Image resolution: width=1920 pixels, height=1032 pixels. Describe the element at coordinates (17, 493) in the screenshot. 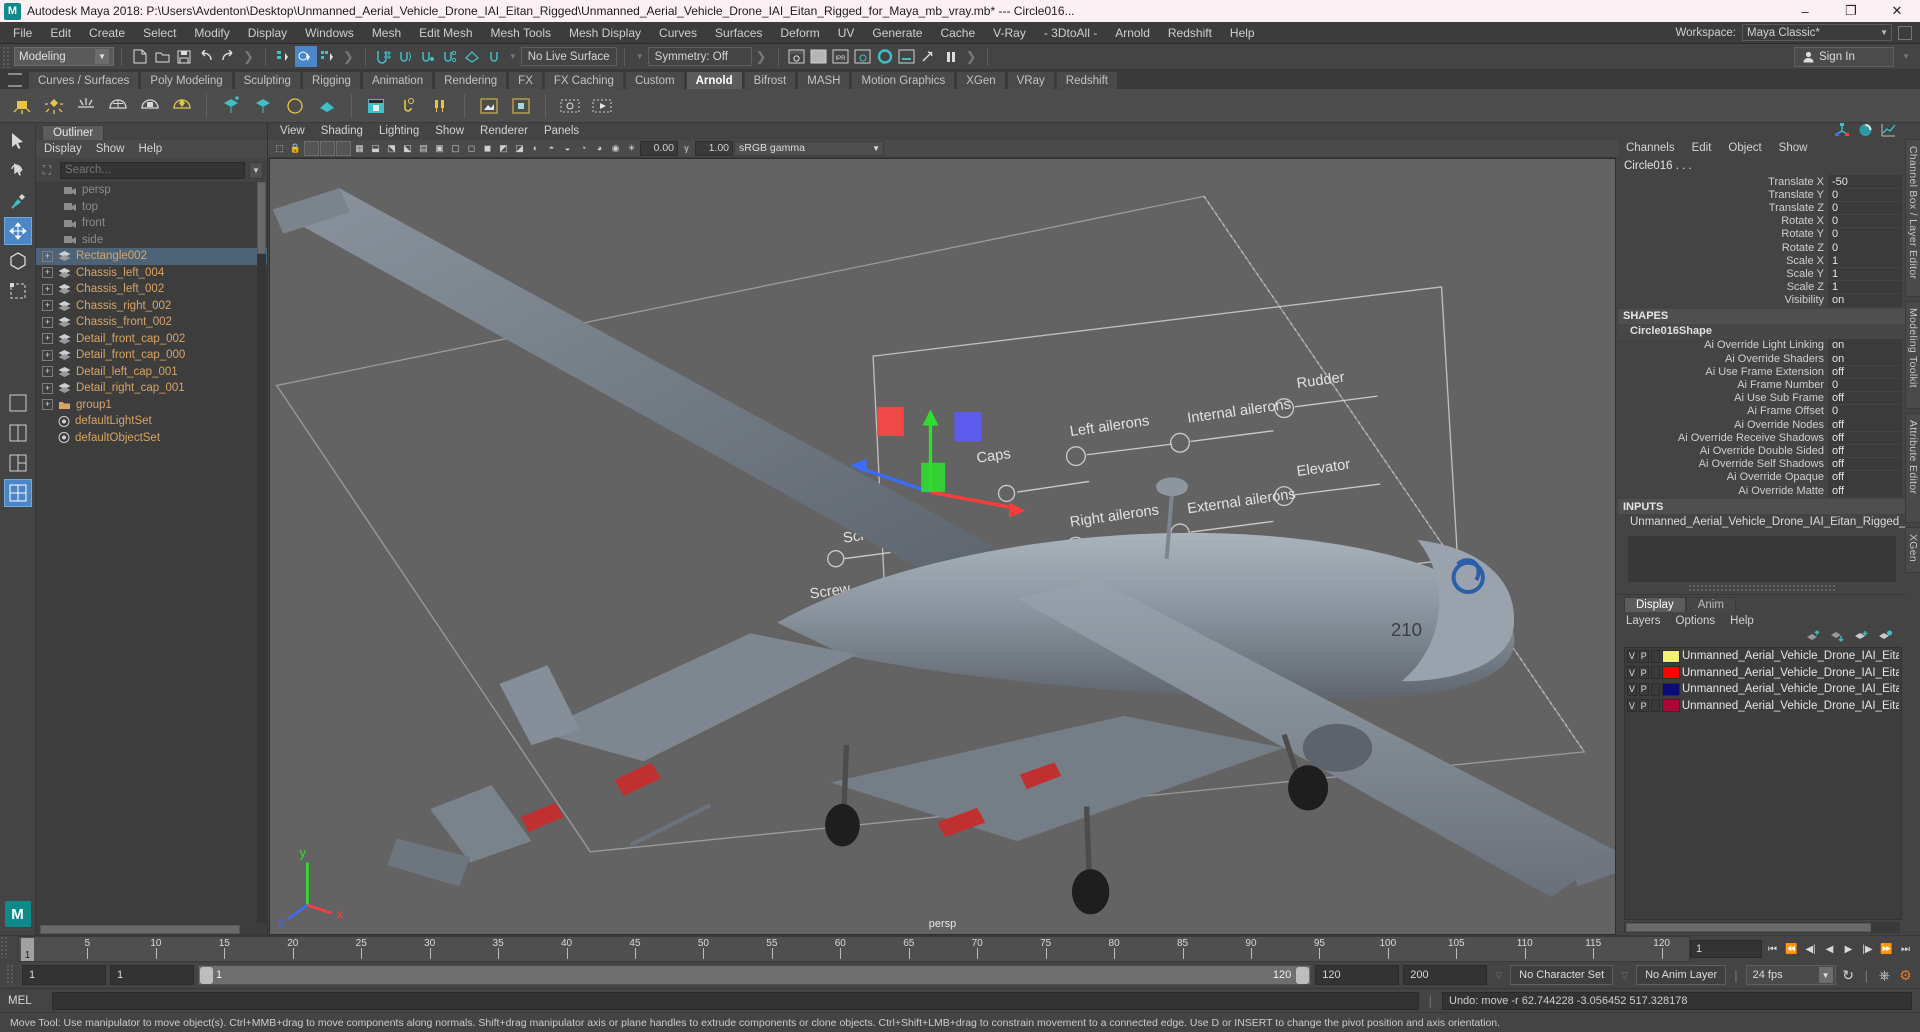

I see `layout-four-pane-icon` at that location.